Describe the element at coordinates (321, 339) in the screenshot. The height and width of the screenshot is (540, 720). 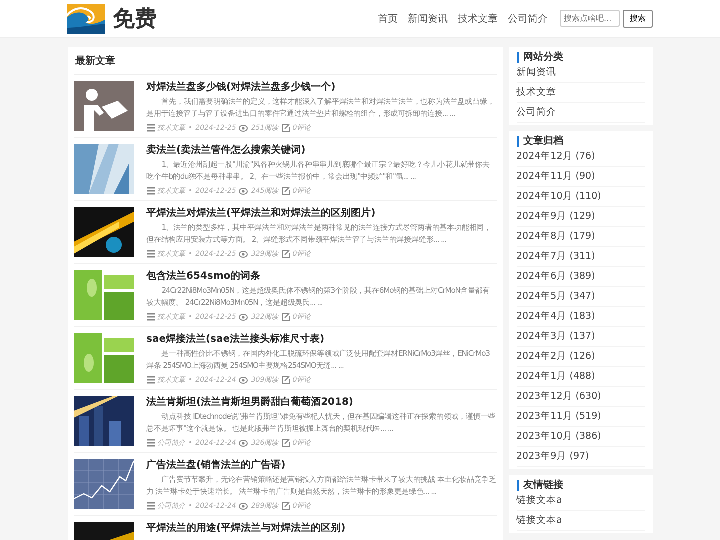
I see `article-title: sae焊接法兰(sae法兰接头标准尺寸表)` at that location.